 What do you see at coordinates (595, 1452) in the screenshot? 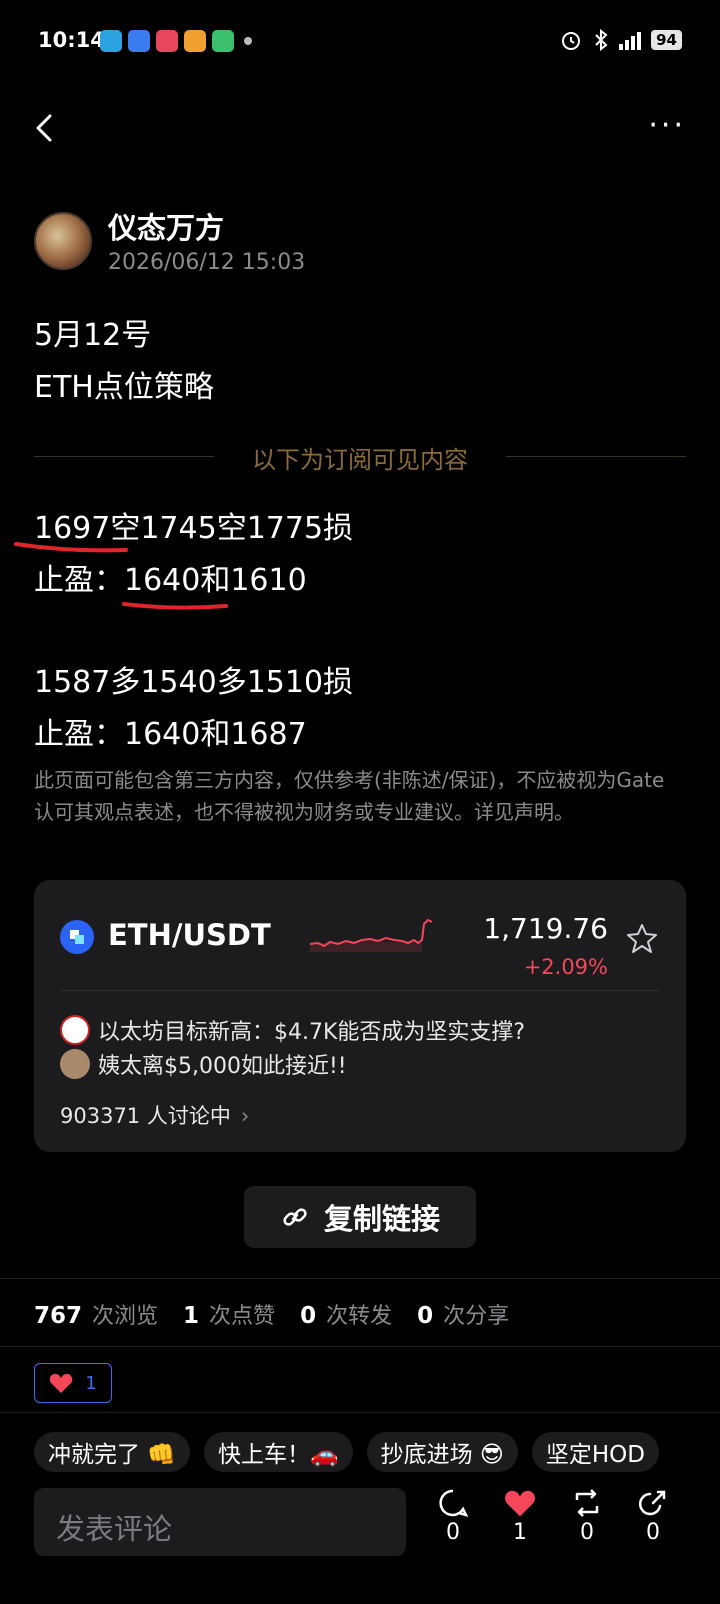
I see `quick-comment-chip: 坚定HOD` at bounding box center [595, 1452].